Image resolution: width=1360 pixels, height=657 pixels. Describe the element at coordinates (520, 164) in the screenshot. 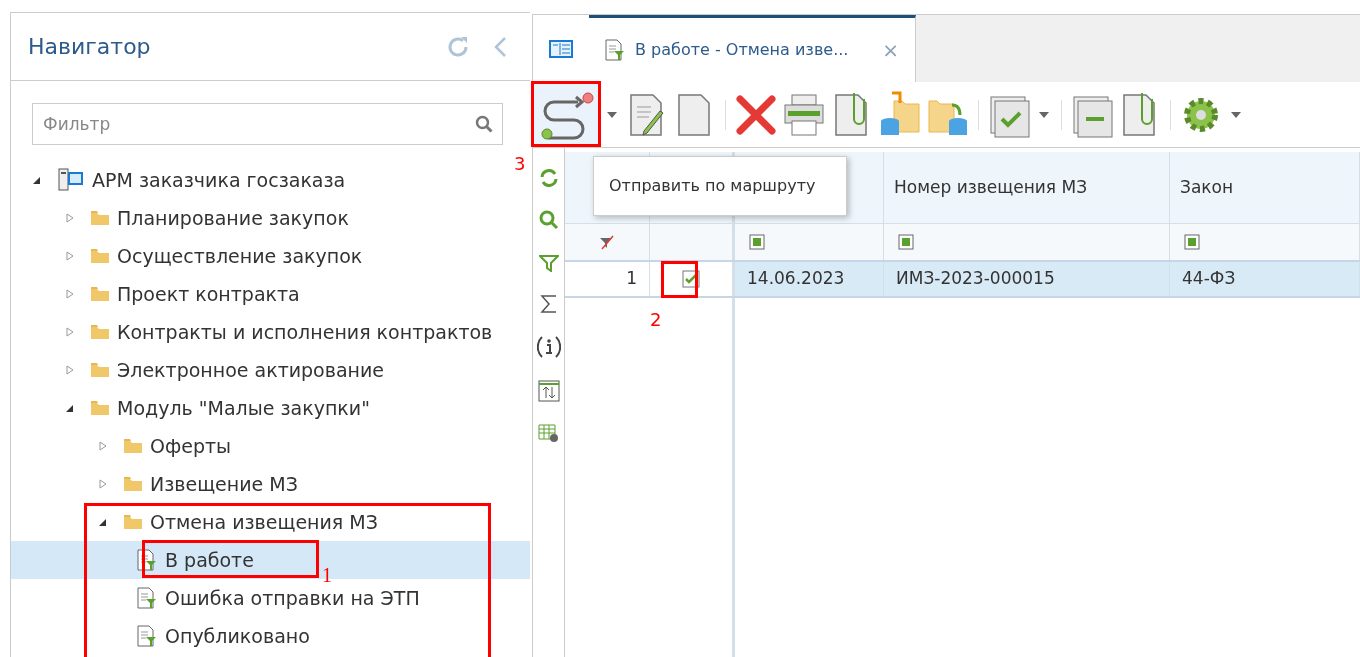

I see `annotation-number: 3` at that location.